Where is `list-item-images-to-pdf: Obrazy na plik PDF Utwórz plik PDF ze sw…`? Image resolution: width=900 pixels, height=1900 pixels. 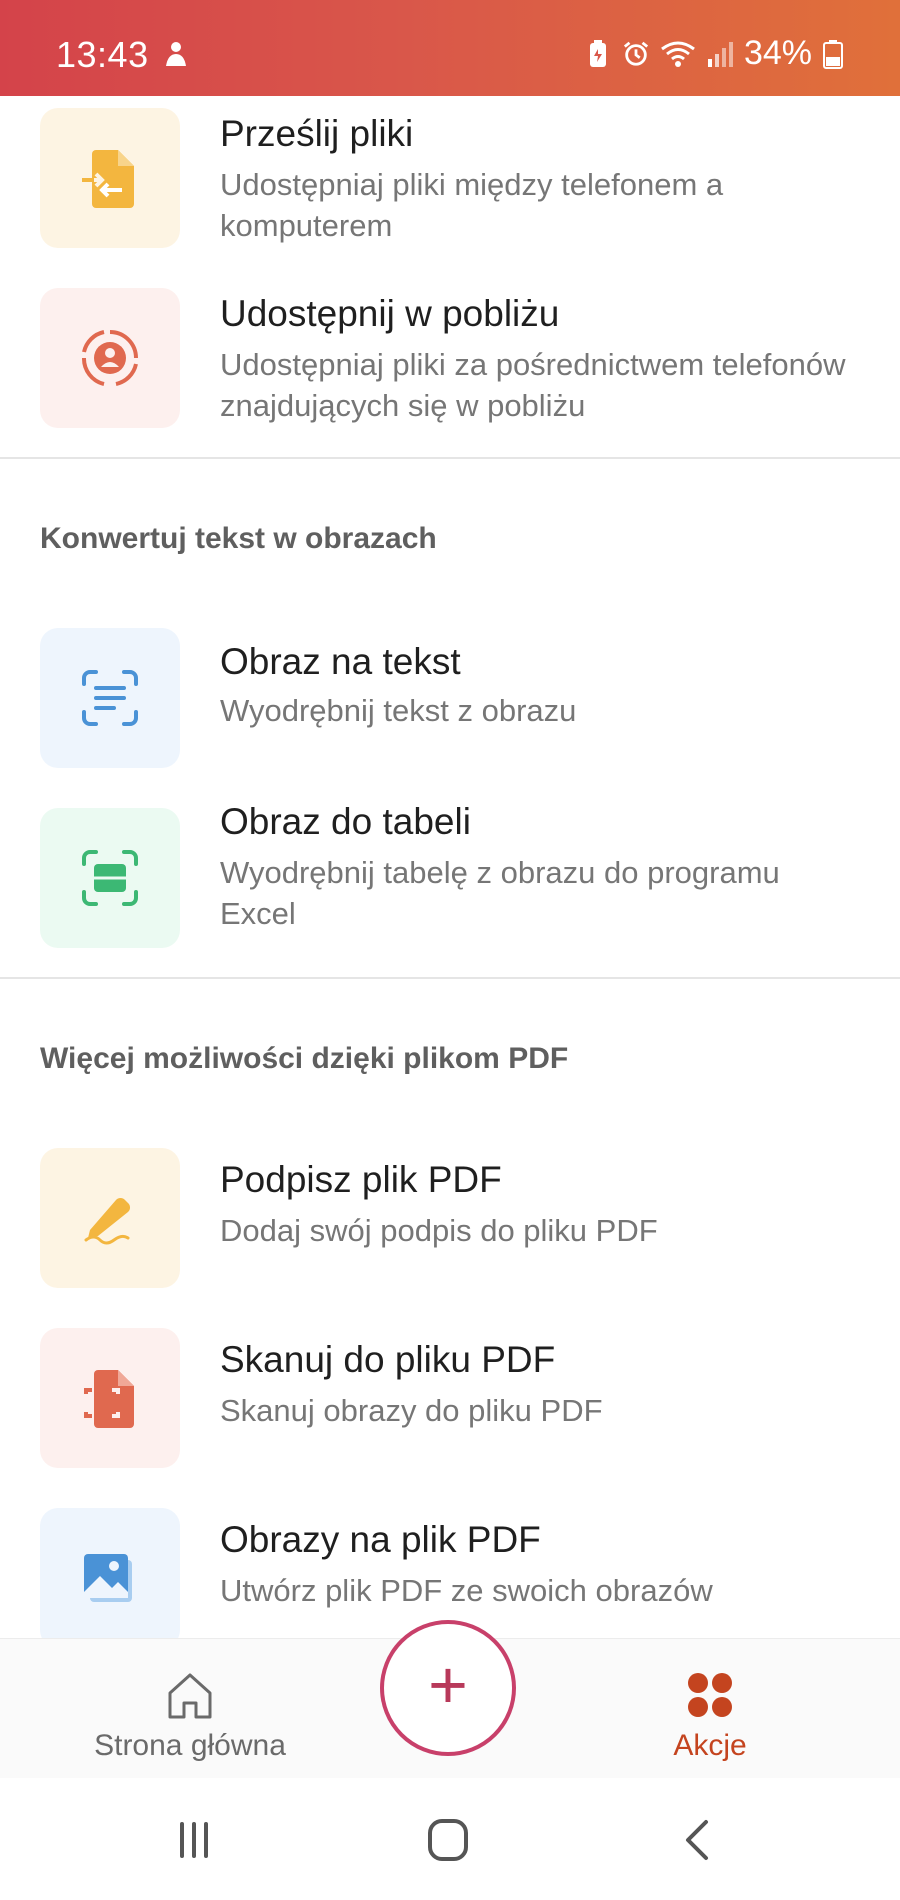 list-item-images-to-pdf: Obrazy na plik PDF Utwórz plik PDF ze sw… is located at coordinates (450, 1573).